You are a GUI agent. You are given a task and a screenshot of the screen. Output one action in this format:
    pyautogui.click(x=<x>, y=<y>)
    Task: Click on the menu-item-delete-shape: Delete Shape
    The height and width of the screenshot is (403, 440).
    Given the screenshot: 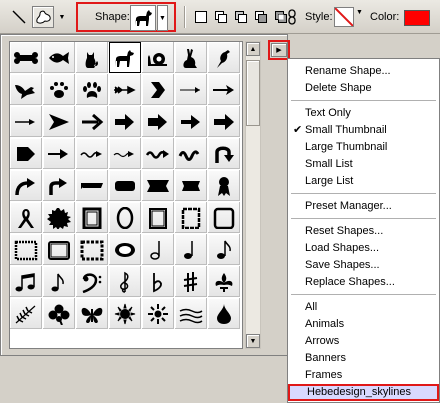 What is the action you would take?
    pyautogui.click(x=363, y=88)
    